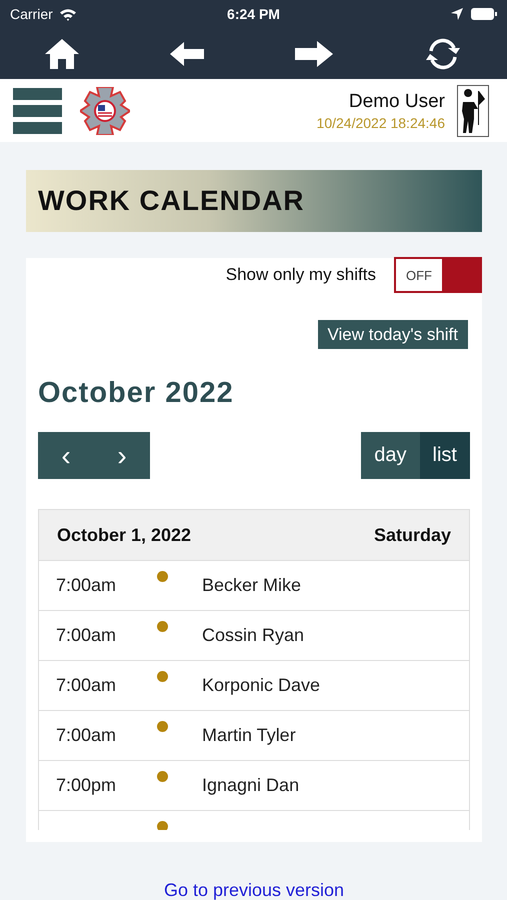  What do you see at coordinates (473, 110) in the screenshot?
I see `avatar-silhouette-icon` at bounding box center [473, 110].